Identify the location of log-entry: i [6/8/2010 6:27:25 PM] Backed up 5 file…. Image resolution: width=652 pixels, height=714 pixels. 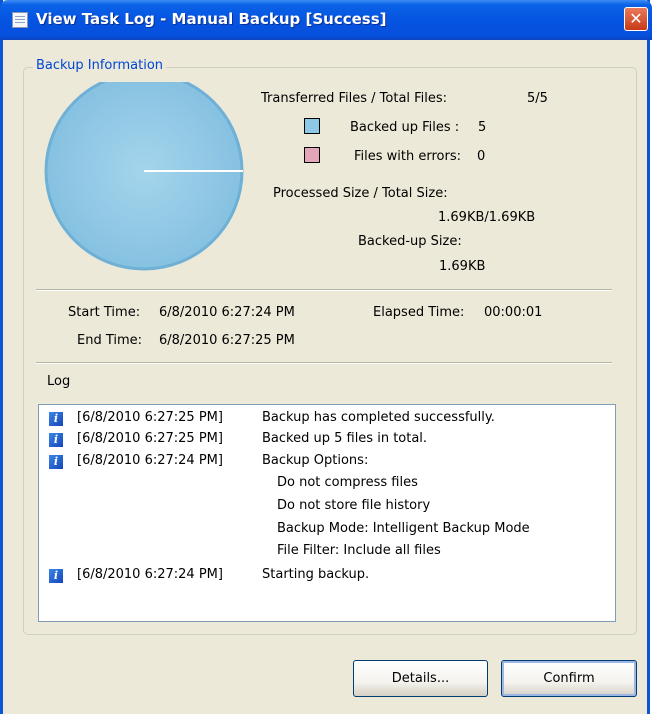
(327, 440).